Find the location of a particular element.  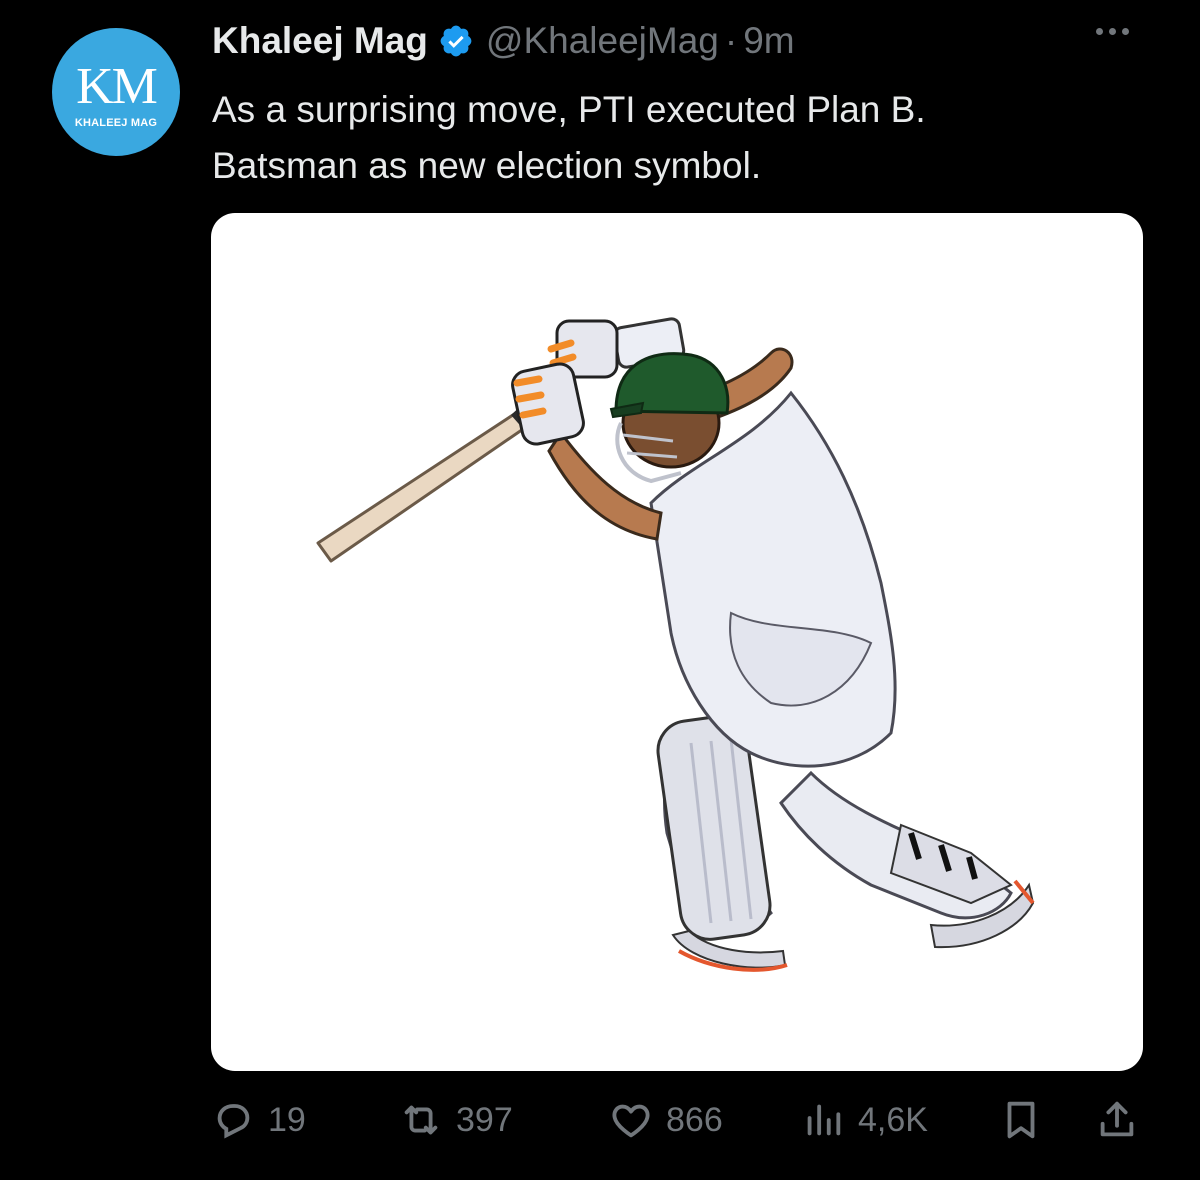

bookmark-icon is located at coordinates (1021, 1120).